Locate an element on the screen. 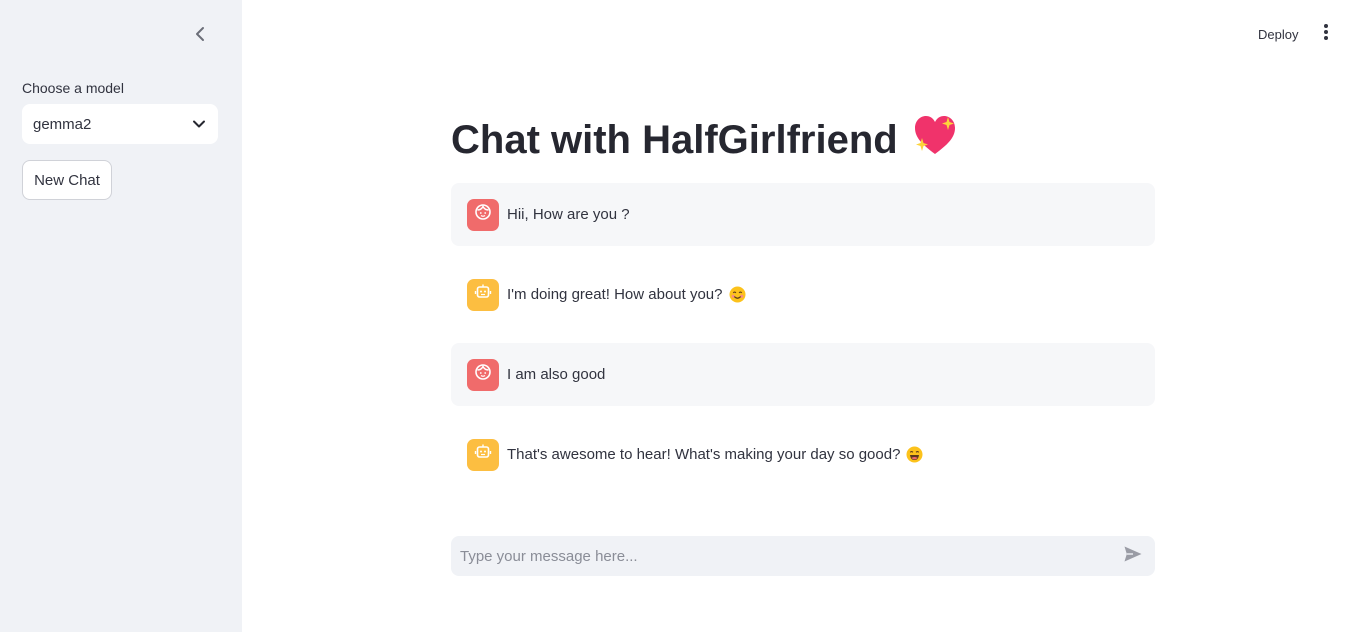 This screenshot has height=632, width=1364. page-title: Chat with HalfGirlfriend is located at coordinates (705, 140).